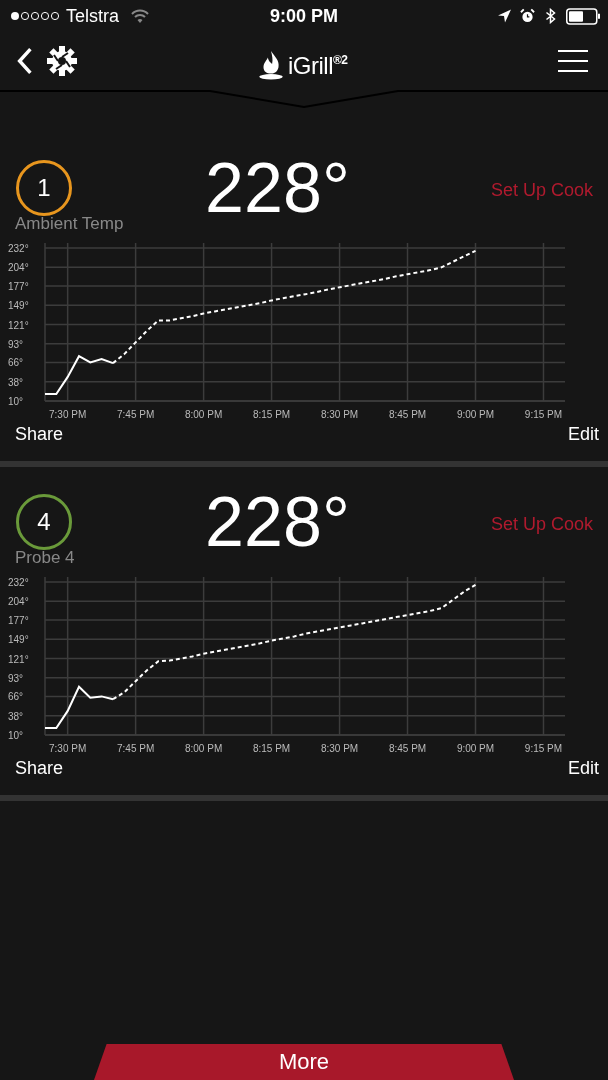  What do you see at coordinates (45, 558) in the screenshot?
I see `probe-name: Probe 4` at bounding box center [45, 558].